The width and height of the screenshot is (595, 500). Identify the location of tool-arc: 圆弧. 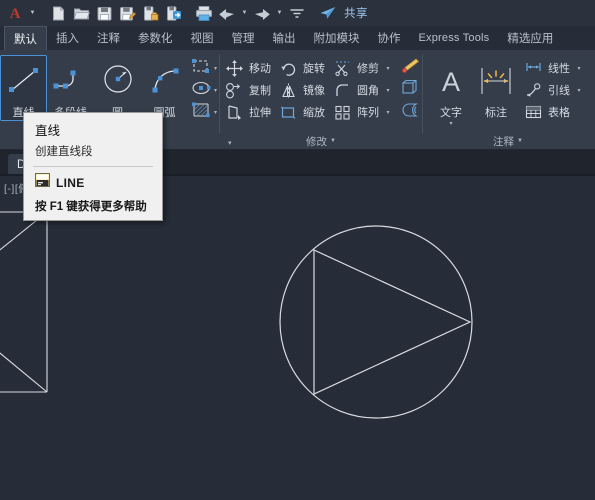
(164, 87).